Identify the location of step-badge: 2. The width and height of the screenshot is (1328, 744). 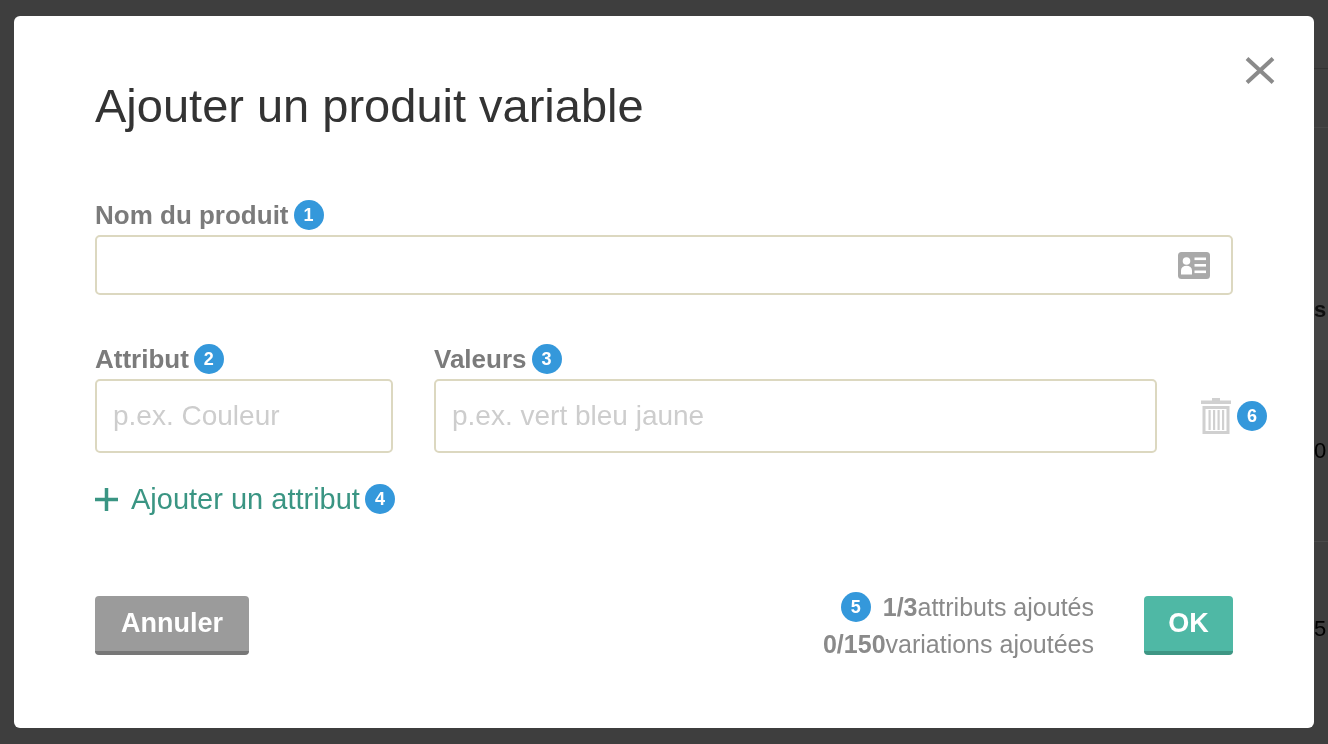
(208, 359).